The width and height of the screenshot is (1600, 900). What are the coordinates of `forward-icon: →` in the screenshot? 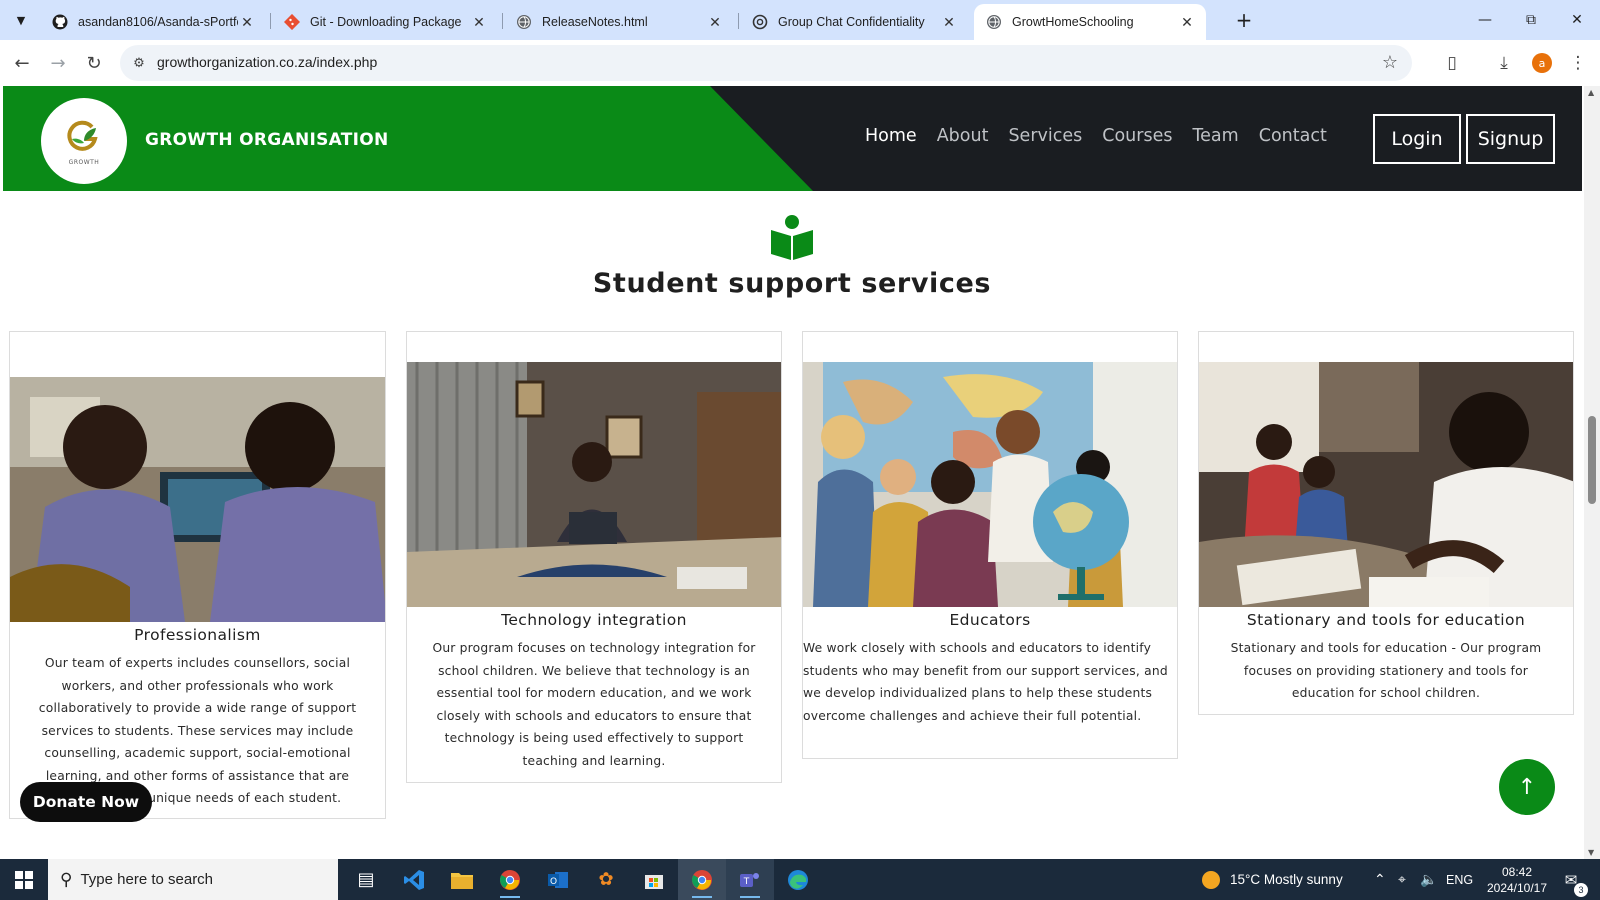 It's located at (58, 63).